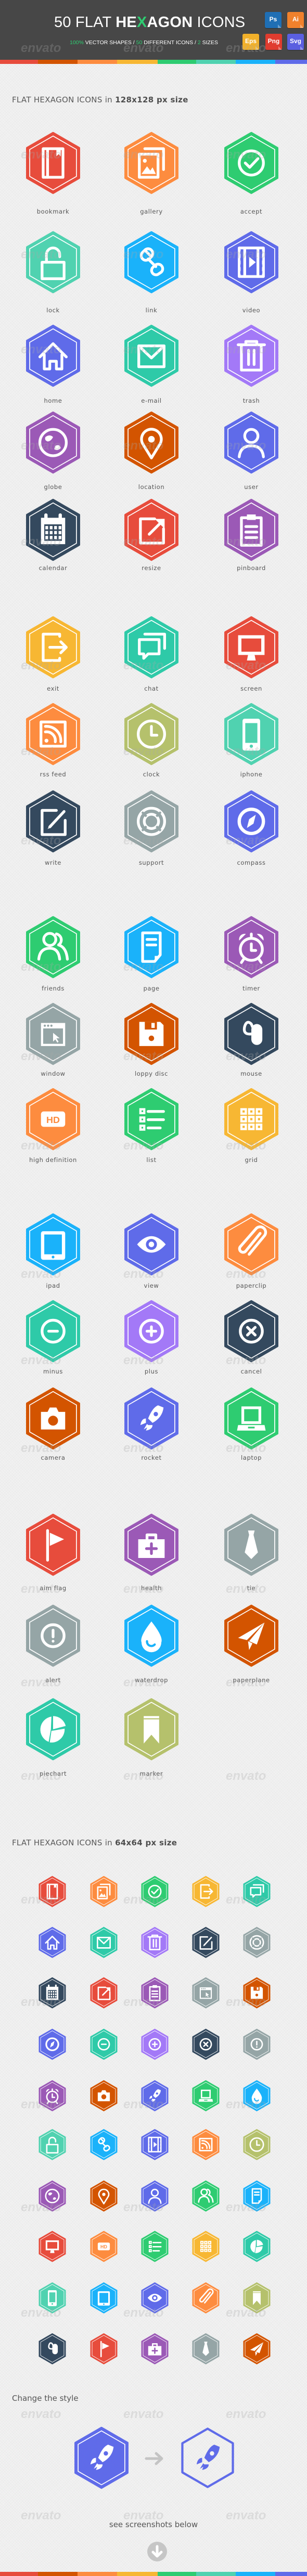 The image size is (307, 2576). What do you see at coordinates (77, 42) in the screenshot?
I see `subtitle-part: 100%` at bounding box center [77, 42].